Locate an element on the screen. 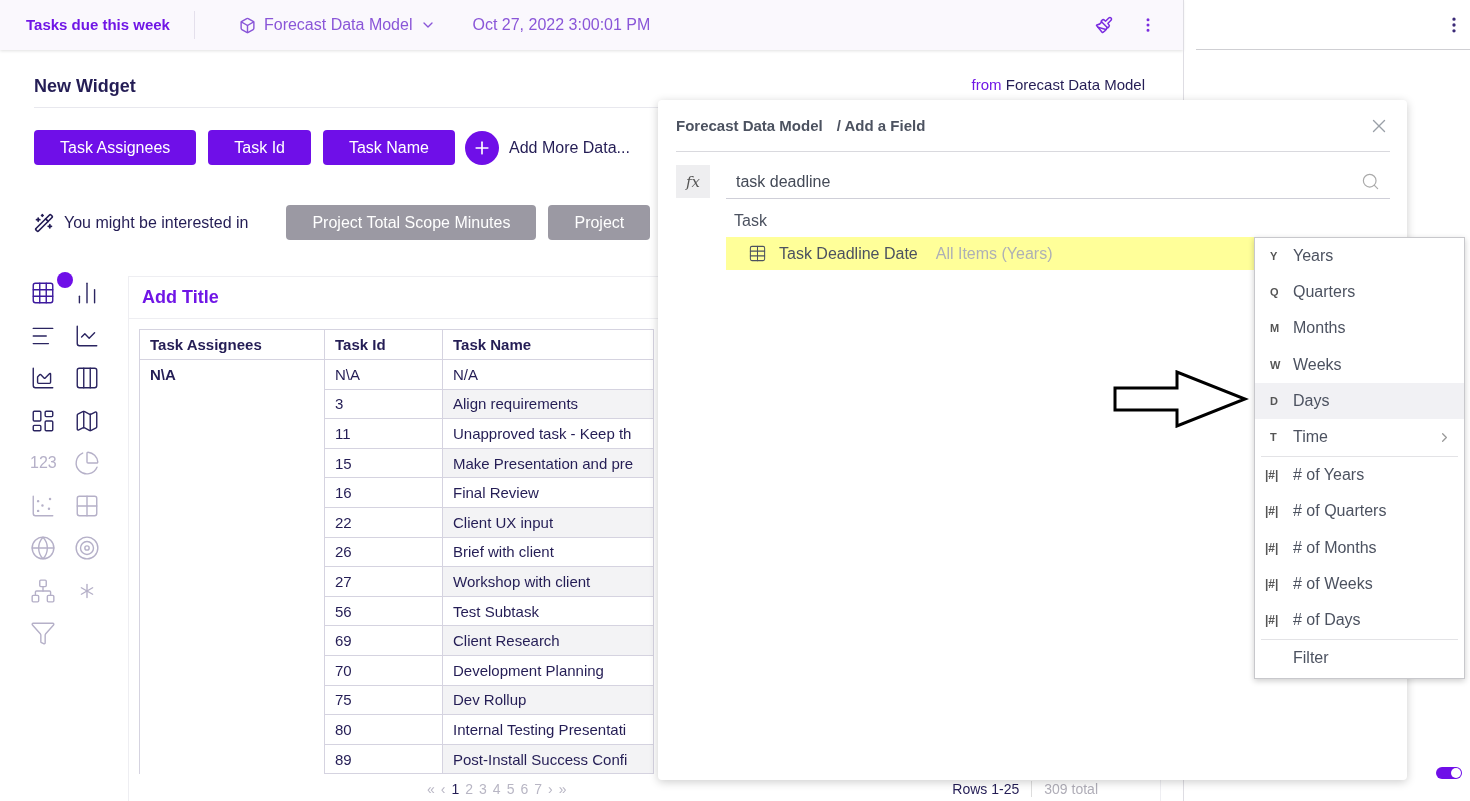  table-cell: Dev Rollup is located at coordinates (548, 700).